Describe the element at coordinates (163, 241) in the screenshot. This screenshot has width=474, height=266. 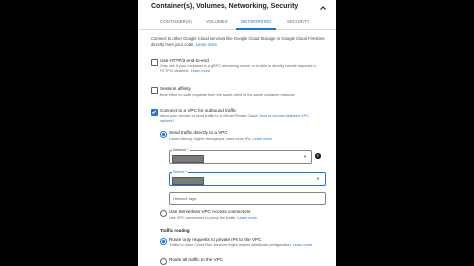
I see `route-private-radio` at that location.